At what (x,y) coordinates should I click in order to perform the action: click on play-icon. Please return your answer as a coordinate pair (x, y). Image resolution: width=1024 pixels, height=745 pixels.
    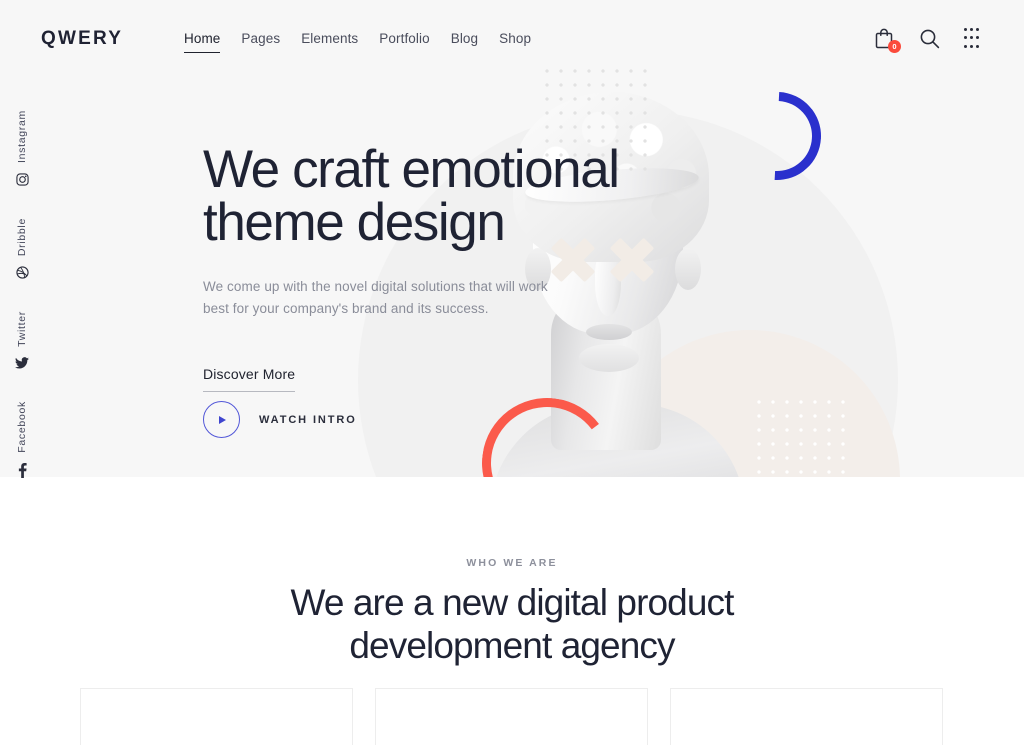
    Looking at the image, I should click on (221, 419).